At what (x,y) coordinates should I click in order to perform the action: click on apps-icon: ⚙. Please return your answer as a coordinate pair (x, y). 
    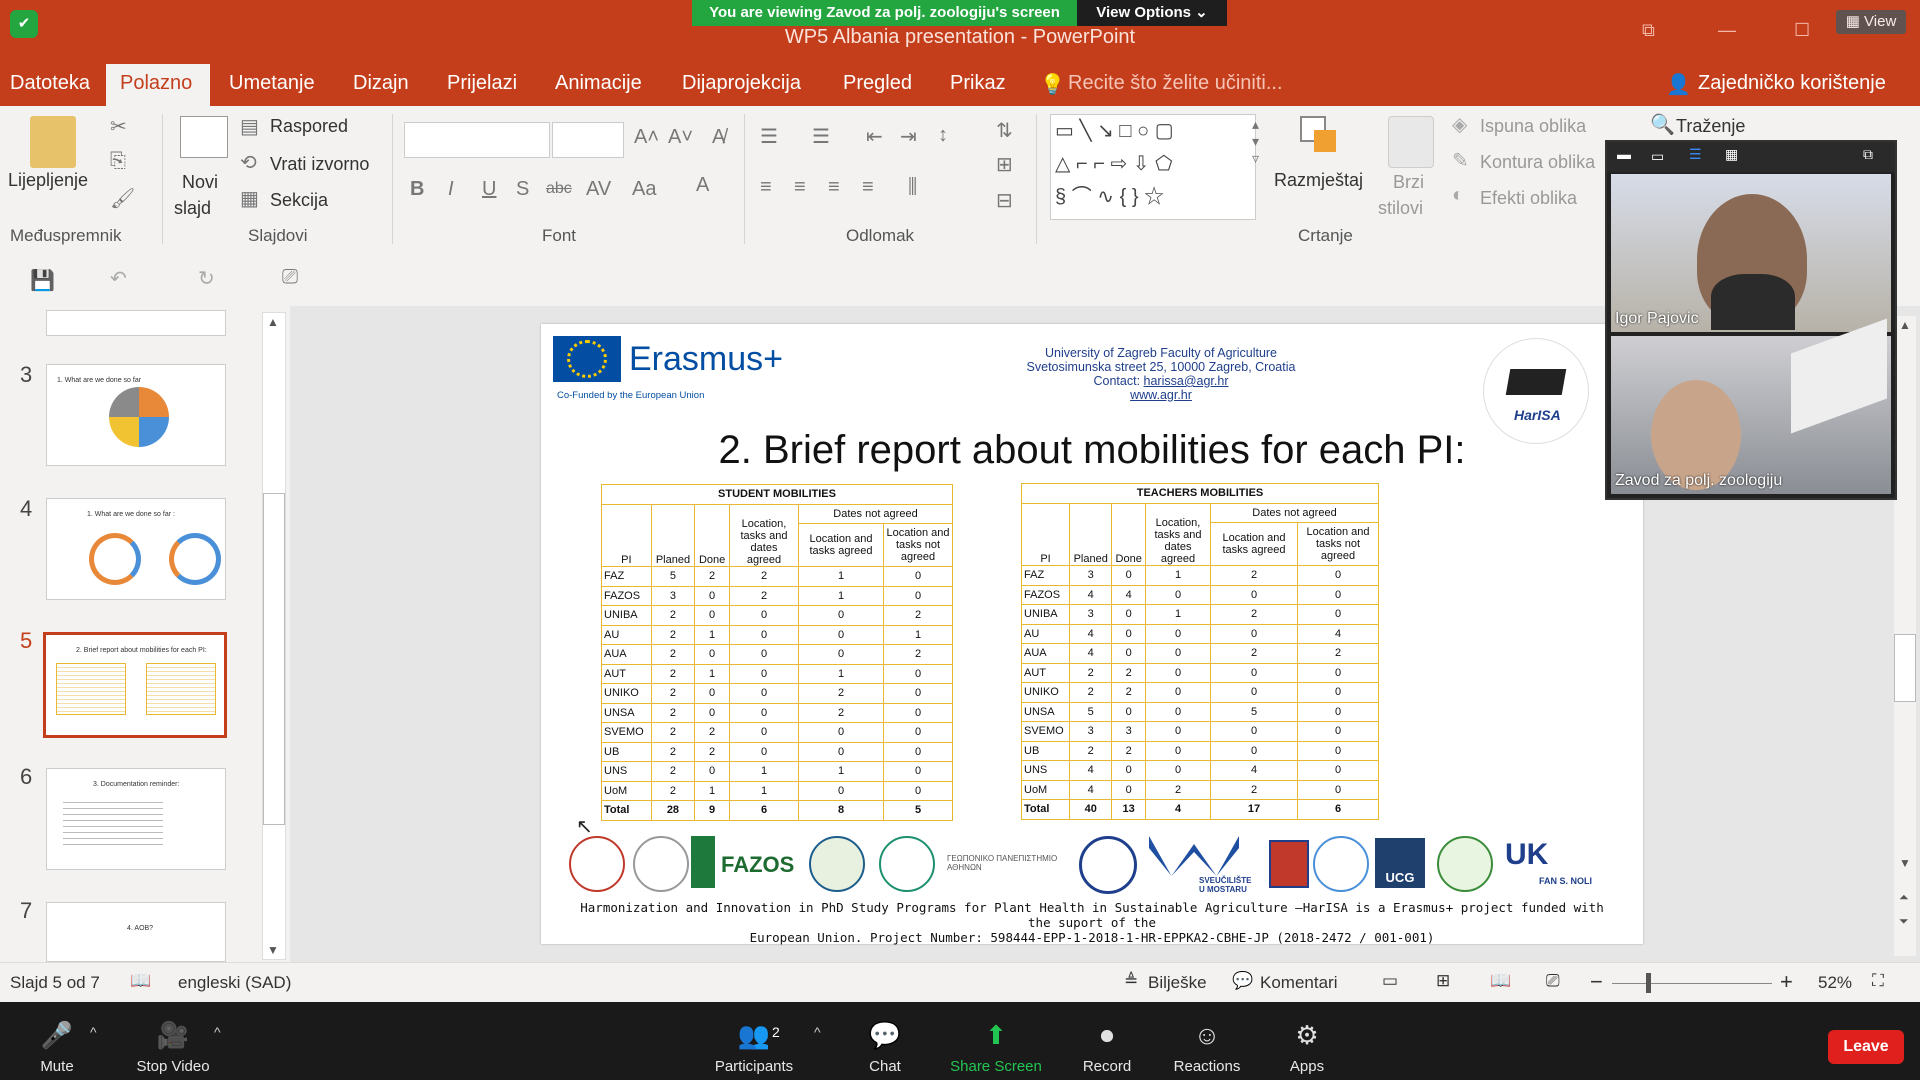
    Looking at the image, I should click on (1307, 1035).